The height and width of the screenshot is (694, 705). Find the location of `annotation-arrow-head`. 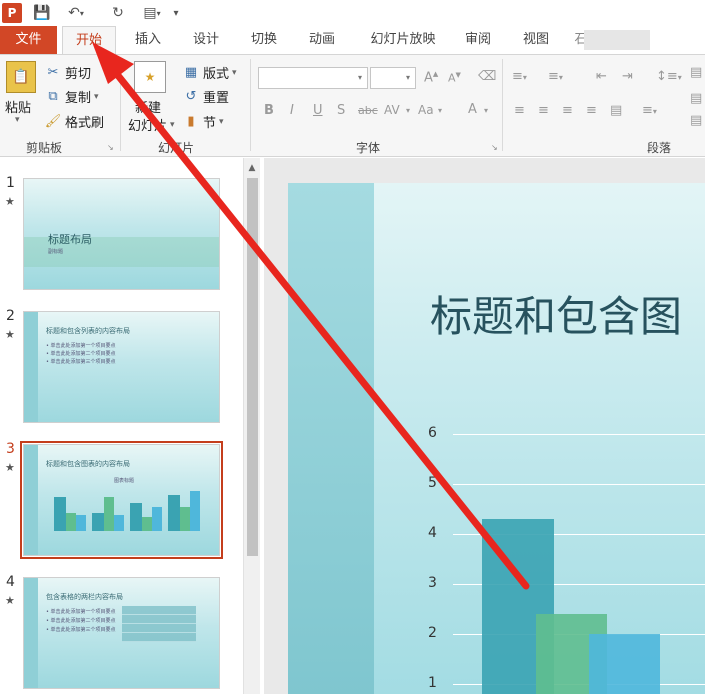

annotation-arrow-head is located at coordinates (113, 63).